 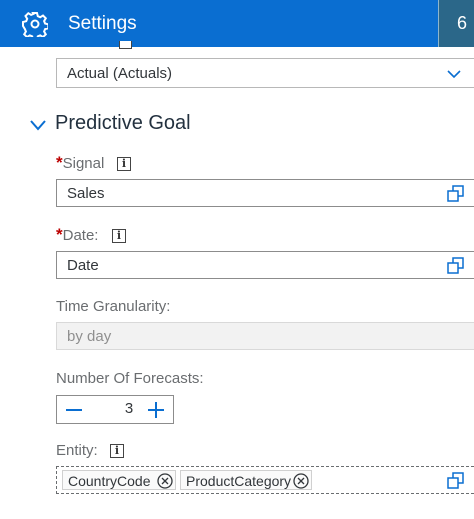 I want to click on entity-label: Entity:, so click(x=77, y=450).